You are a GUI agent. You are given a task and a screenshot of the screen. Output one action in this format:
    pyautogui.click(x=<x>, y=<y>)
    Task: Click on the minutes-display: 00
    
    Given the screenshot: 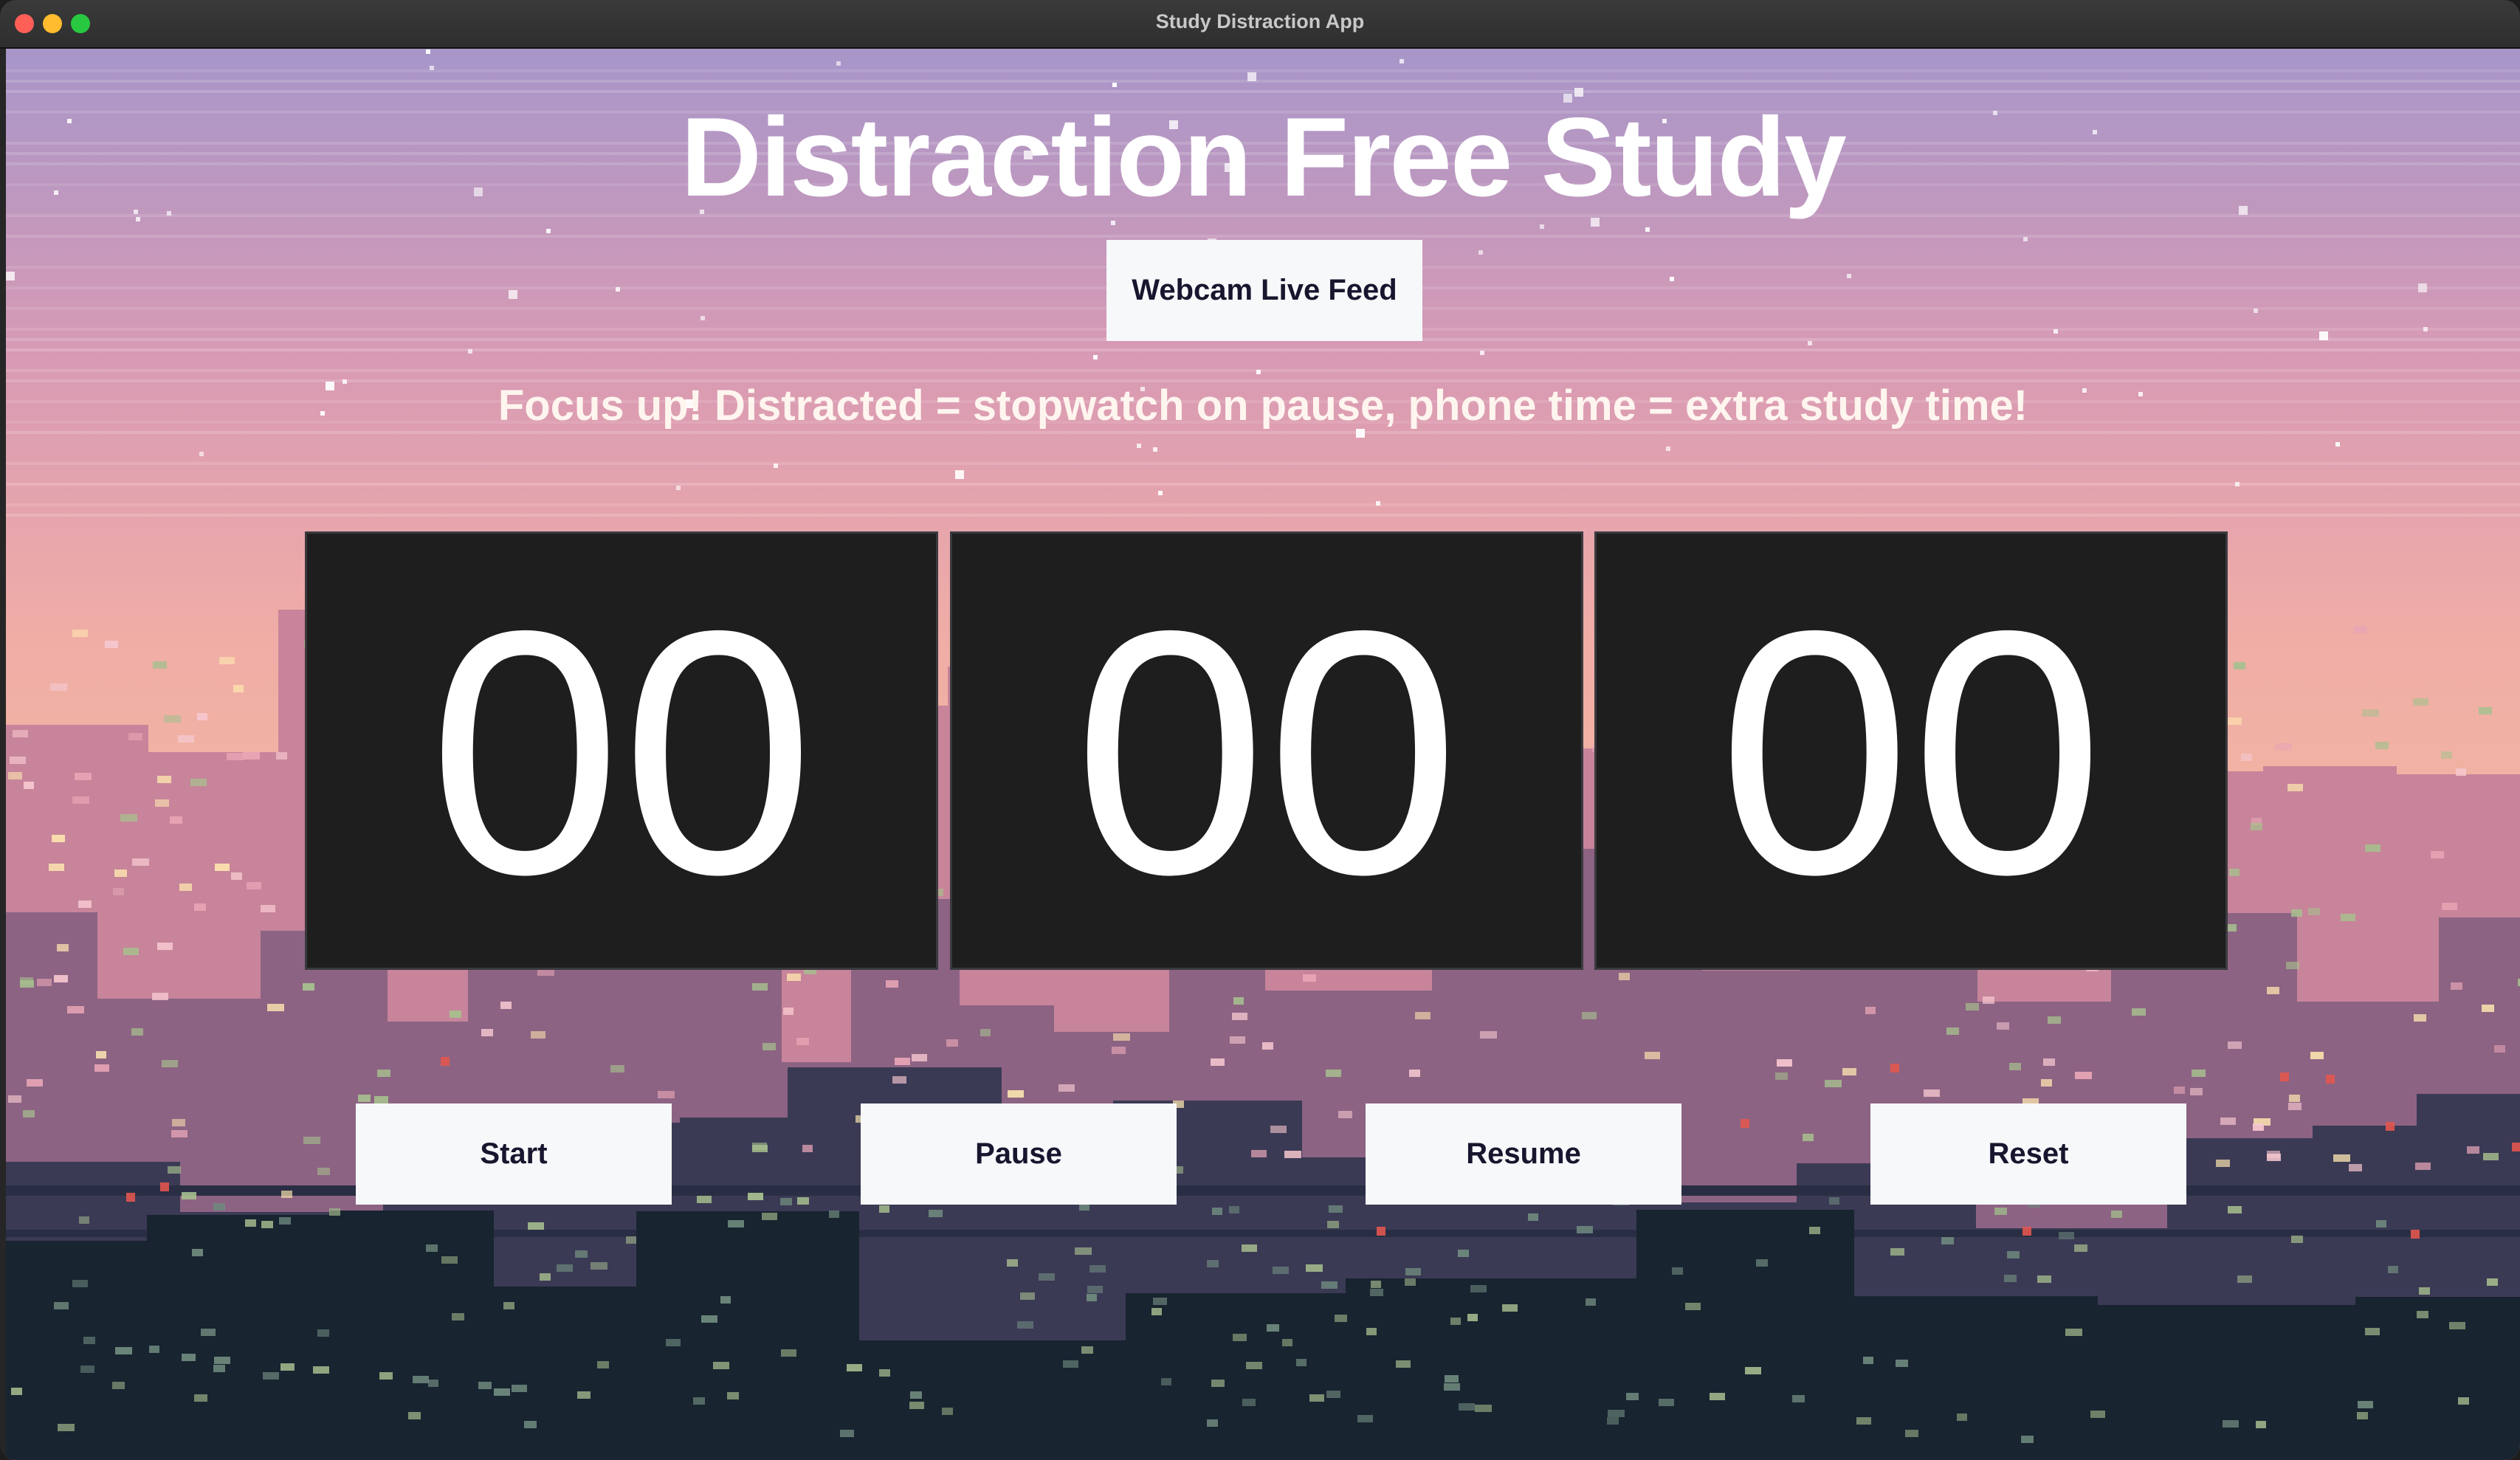 What is the action you would take?
    pyautogui.click(x=1266, y=750)
    